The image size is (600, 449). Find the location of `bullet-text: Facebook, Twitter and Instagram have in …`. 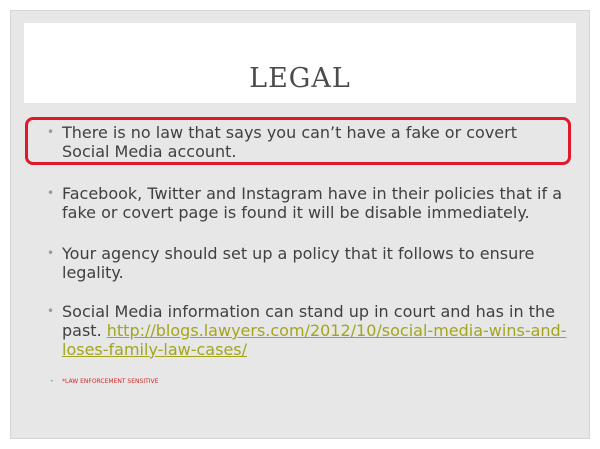

bullet-text: Facebook, Twitter and Instagram have in … is located at coordinates (312, 203).